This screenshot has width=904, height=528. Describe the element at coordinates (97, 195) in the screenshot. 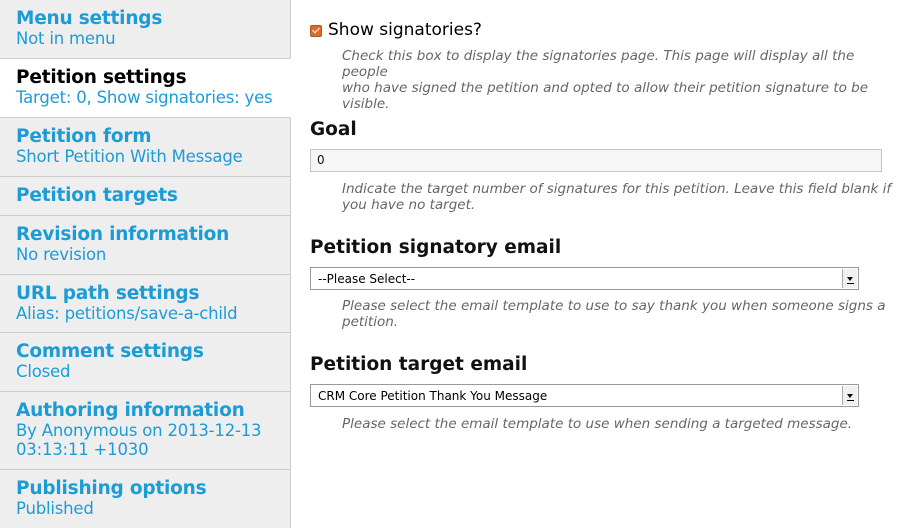

I see `tab-title: Petition targets` at that location.